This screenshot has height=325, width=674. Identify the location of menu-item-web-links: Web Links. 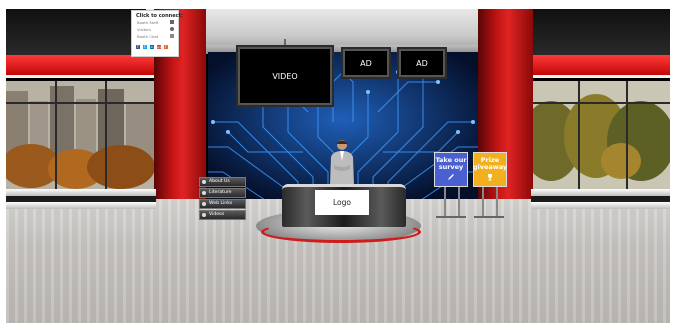
(222, 204).